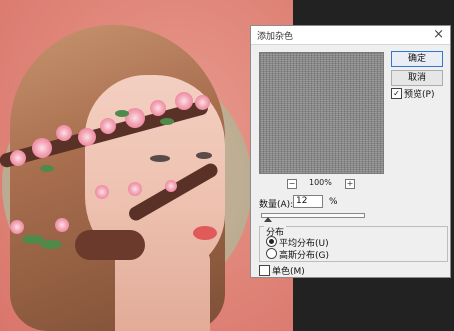 This screenshot has width=454, height=331. Describe the element at coordinates (271, 241) in the screenshot. I see `radio-uniform-button` at that location.